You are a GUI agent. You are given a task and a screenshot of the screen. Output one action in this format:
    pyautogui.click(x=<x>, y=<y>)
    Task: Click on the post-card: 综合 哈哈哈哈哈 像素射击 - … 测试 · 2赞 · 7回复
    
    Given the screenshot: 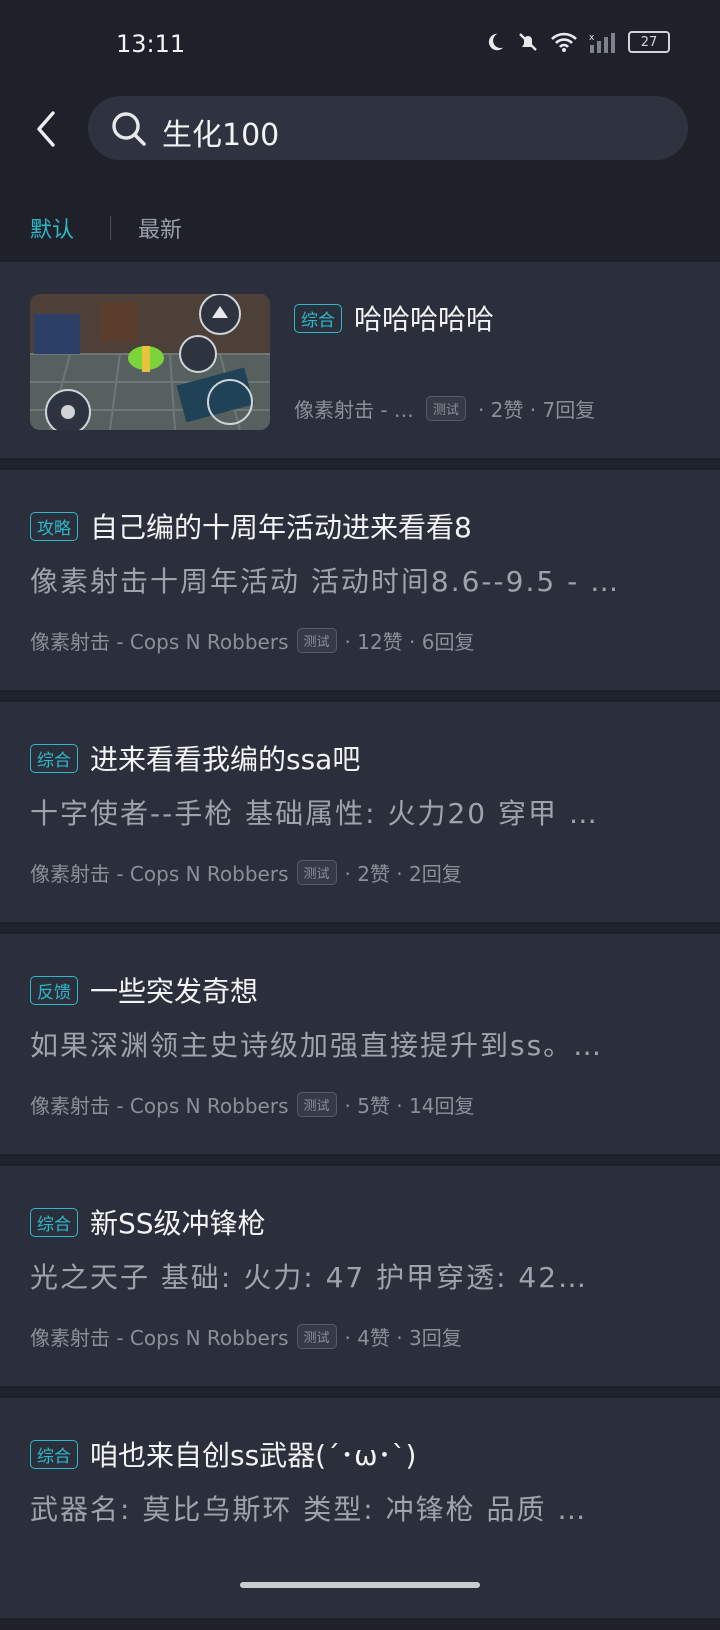 What is the action you would take?
    pyautogui.click(x=360, y=360)
    